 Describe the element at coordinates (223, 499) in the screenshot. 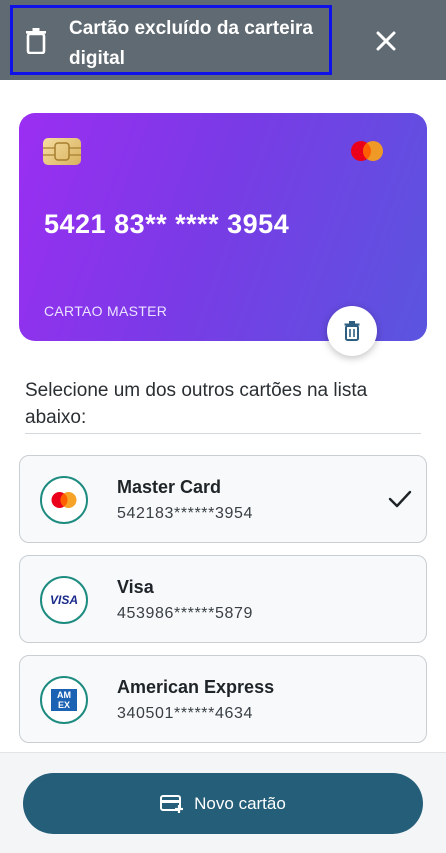

I see `card-list-item-mastercard: Master Card 542183******3954` at that location.